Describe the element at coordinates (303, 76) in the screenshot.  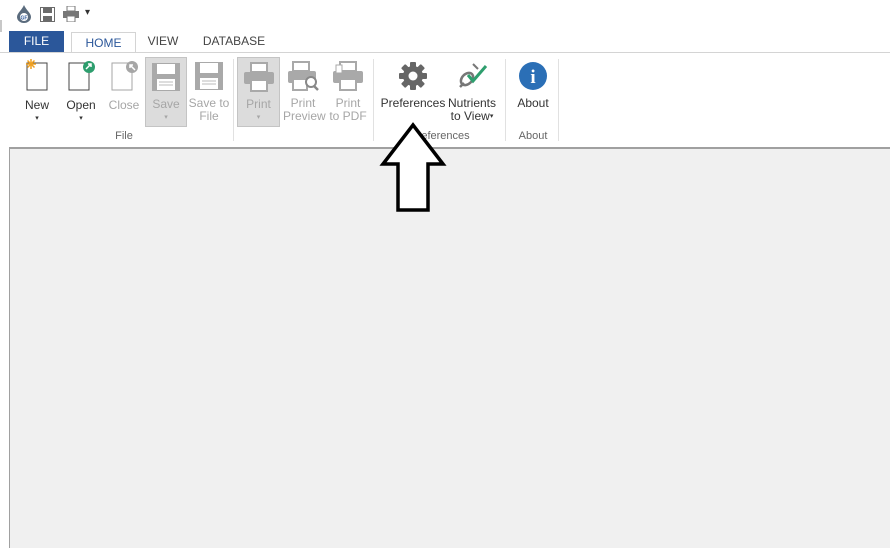
I see `print-preview-icon` at that location.